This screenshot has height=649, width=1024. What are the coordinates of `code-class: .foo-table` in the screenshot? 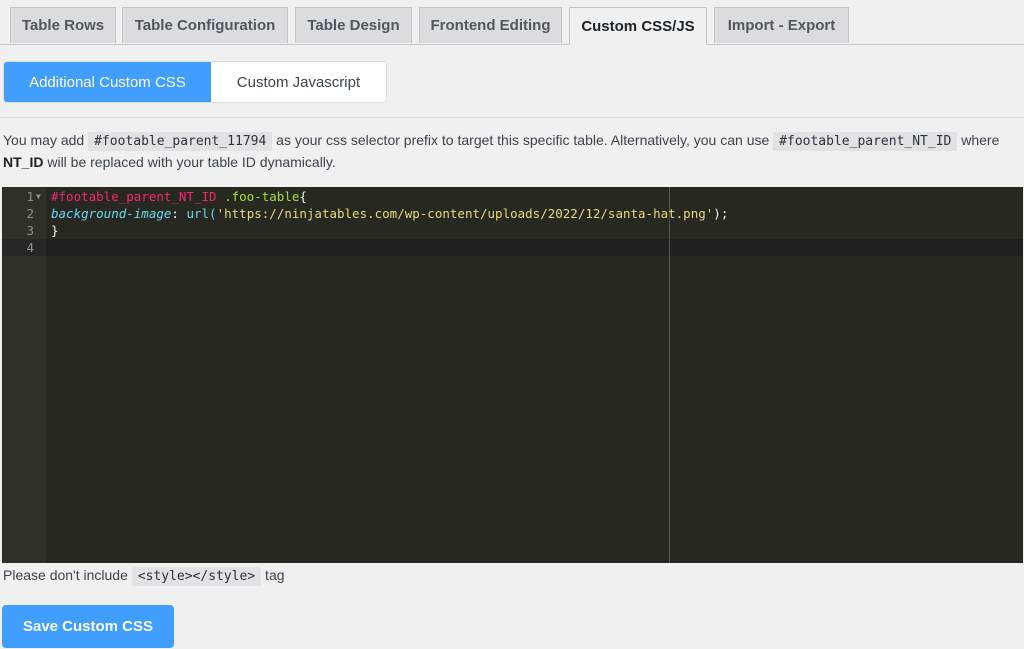 It's located at (258, 196).